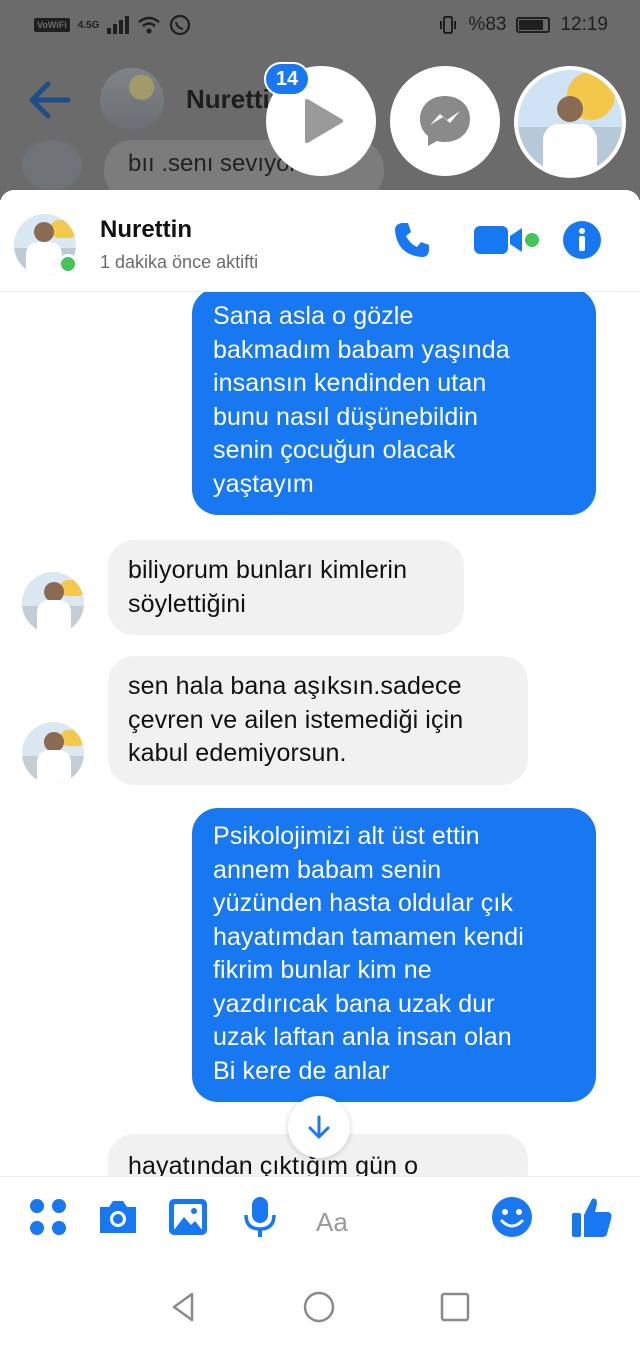 This screenshot has height=1346, width=640. Describe the element at coordinates (118, 1217) in the screenshot. I see `camera-icon` at that location.